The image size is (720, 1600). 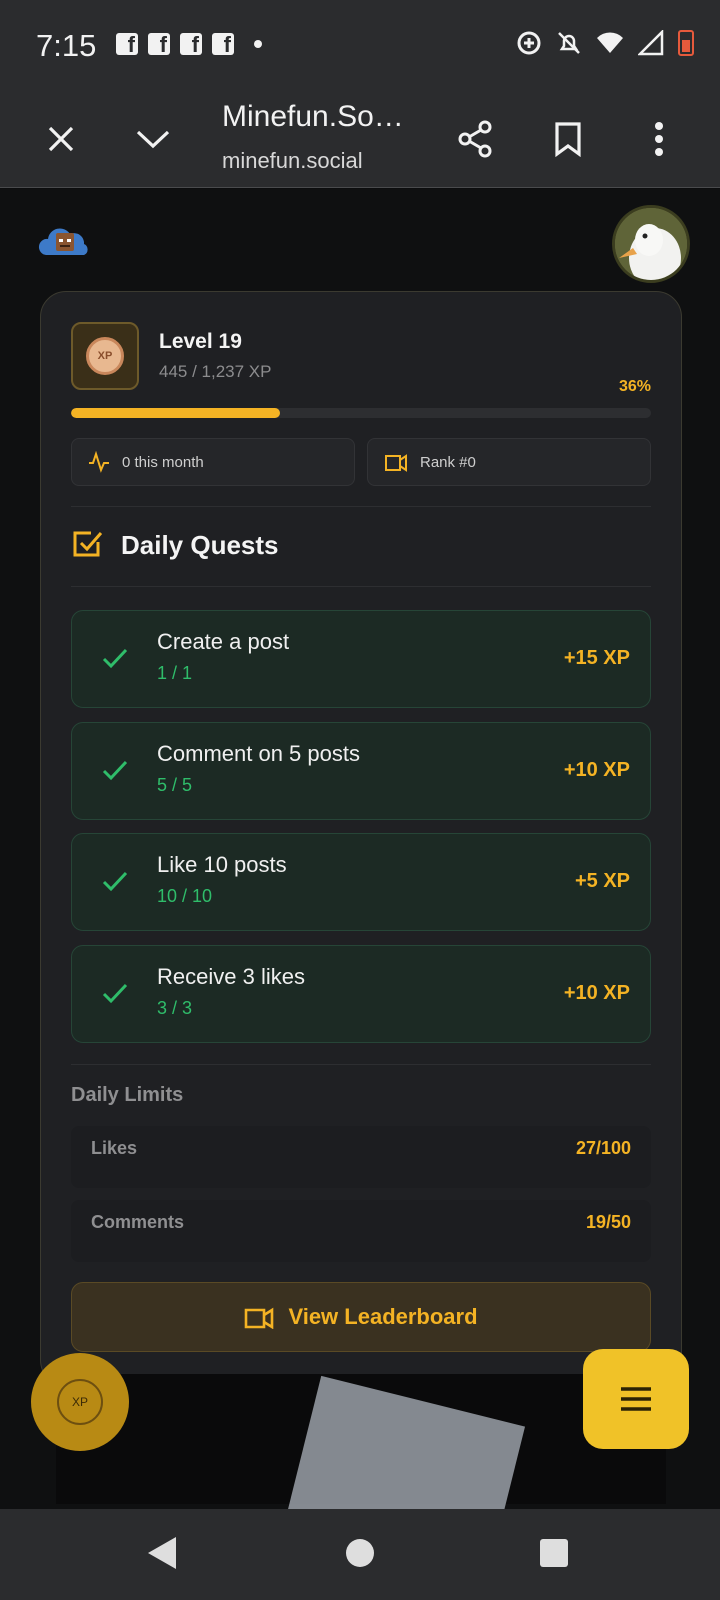 What do you see at coordinates (634, 386) in the screenshot?
I see `level-percent: 36%` at bounding box center [634, 386].